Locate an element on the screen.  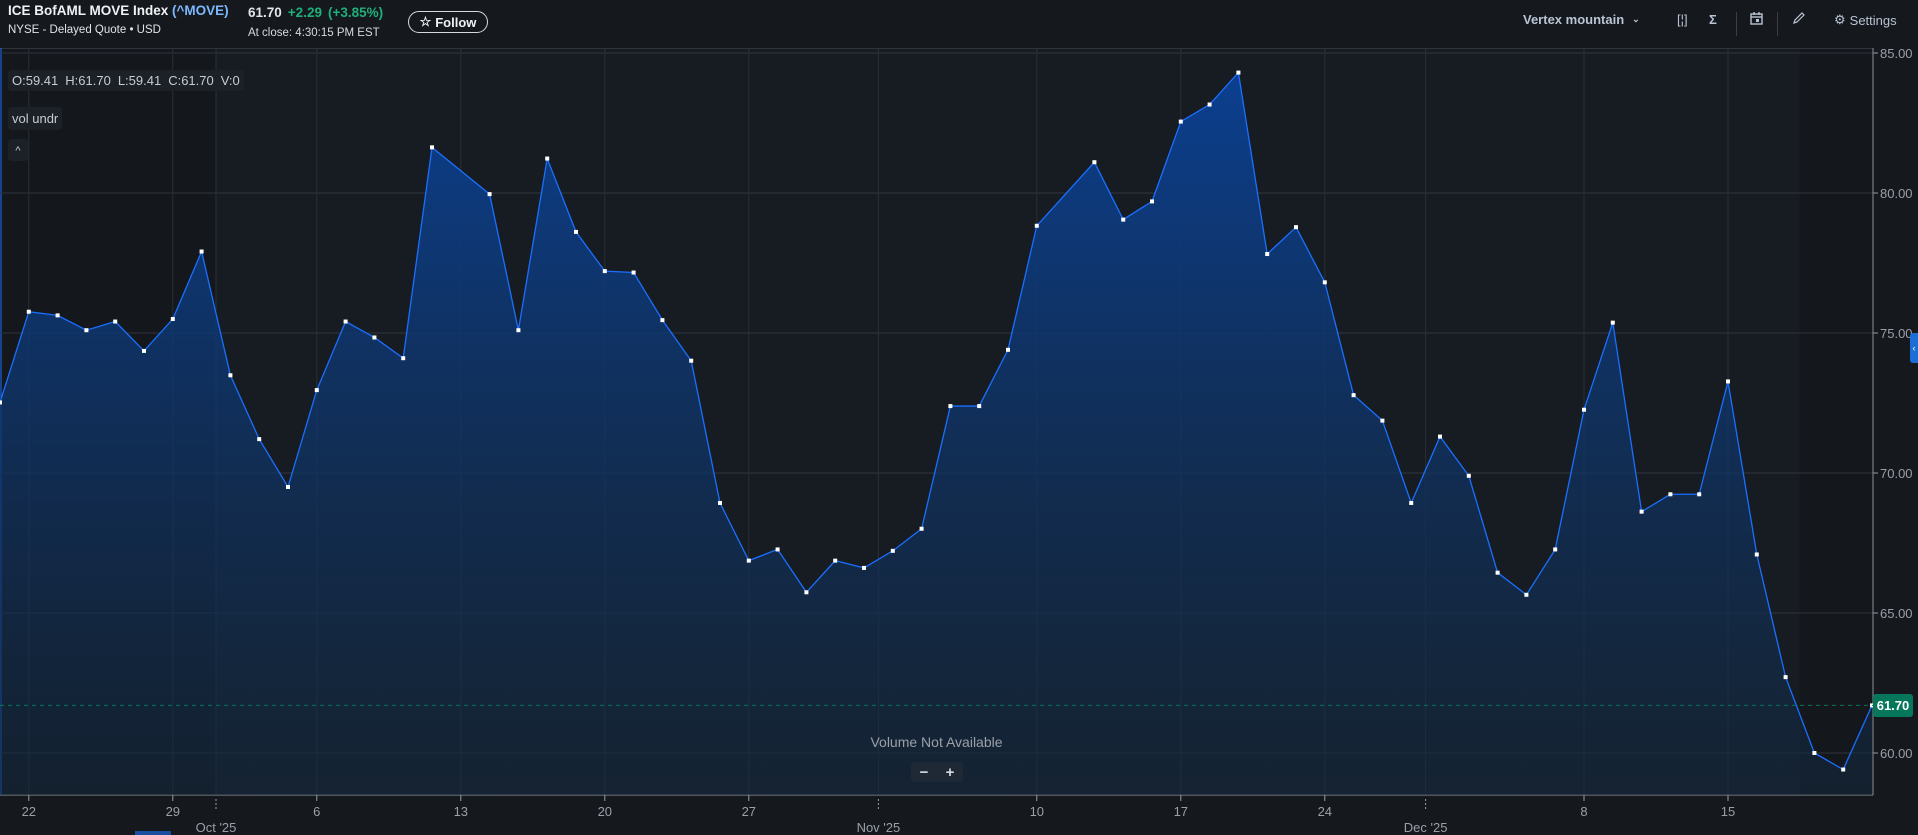
x-tick-label: 20 is located at coordinates (605, 811).